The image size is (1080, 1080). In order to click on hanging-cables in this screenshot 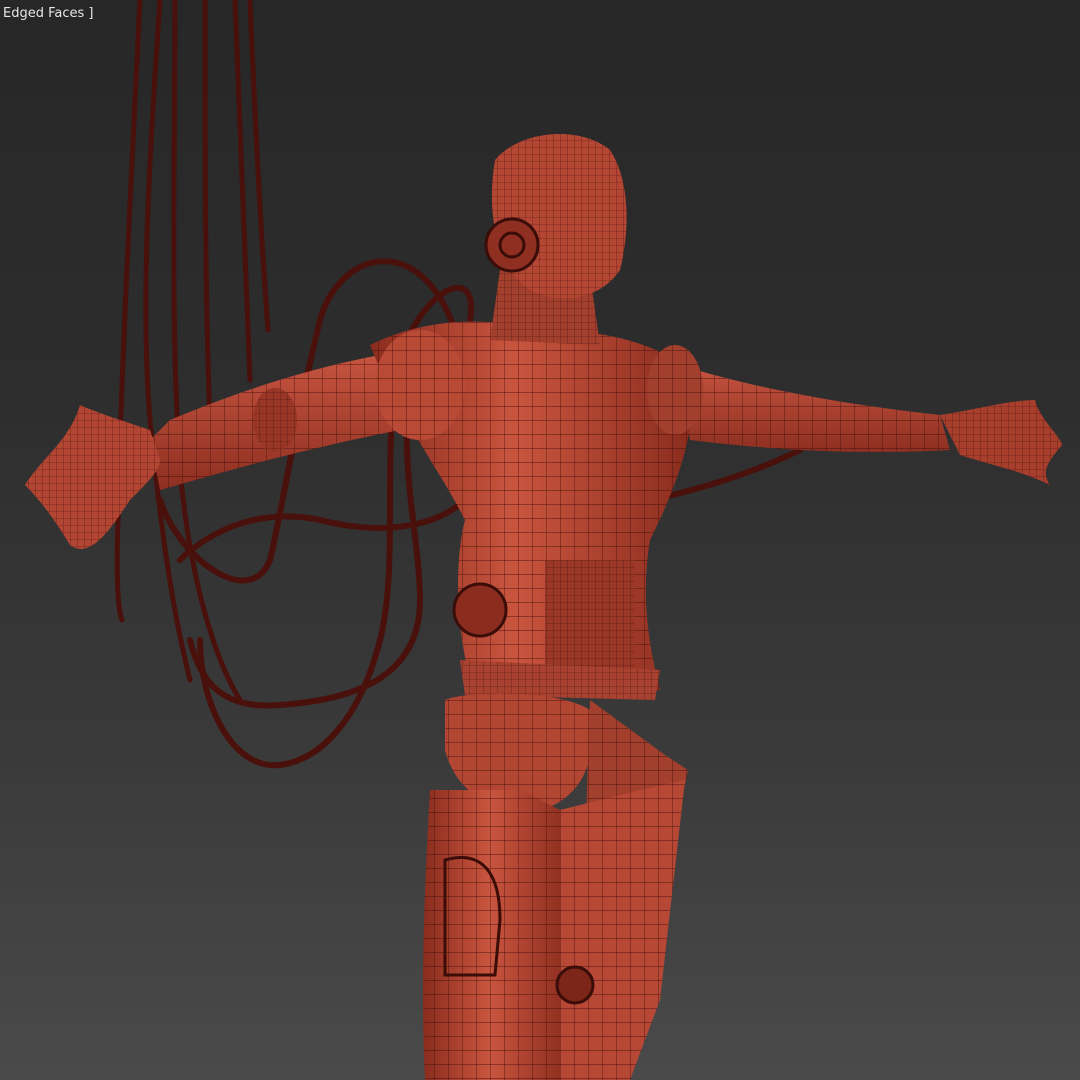, I will do `click(192, 351)`.